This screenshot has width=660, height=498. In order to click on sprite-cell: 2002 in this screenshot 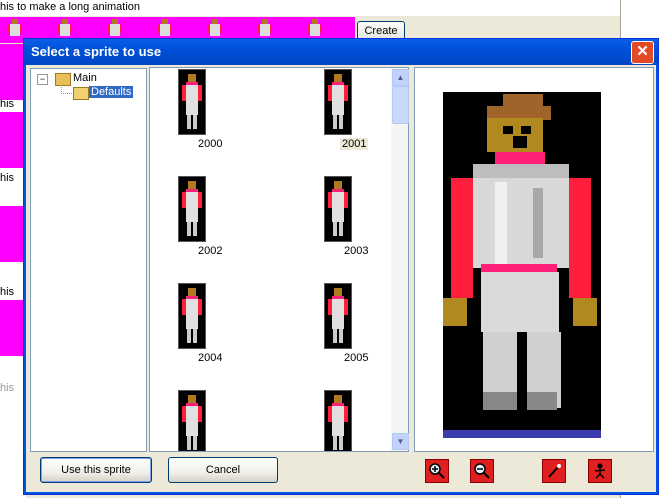, I will do `click(220, 225)`.